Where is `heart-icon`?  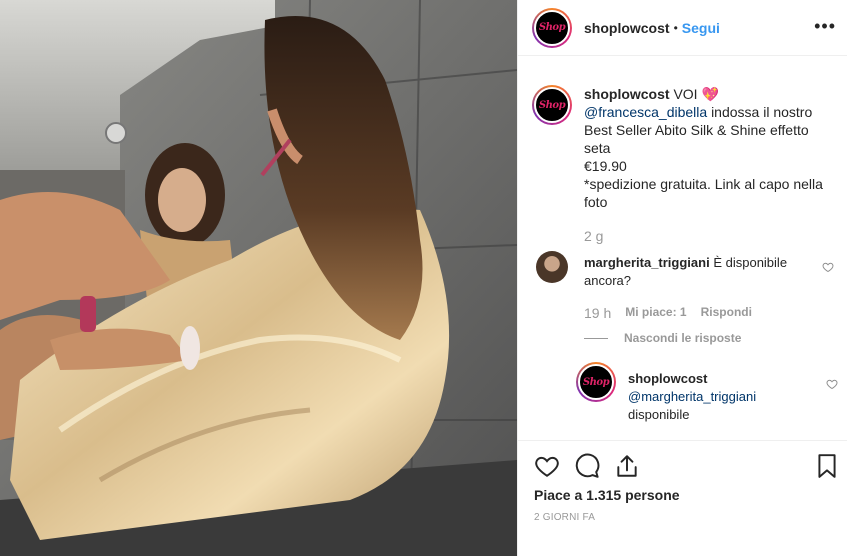
heart-icon is located at coordinates (547, 466).